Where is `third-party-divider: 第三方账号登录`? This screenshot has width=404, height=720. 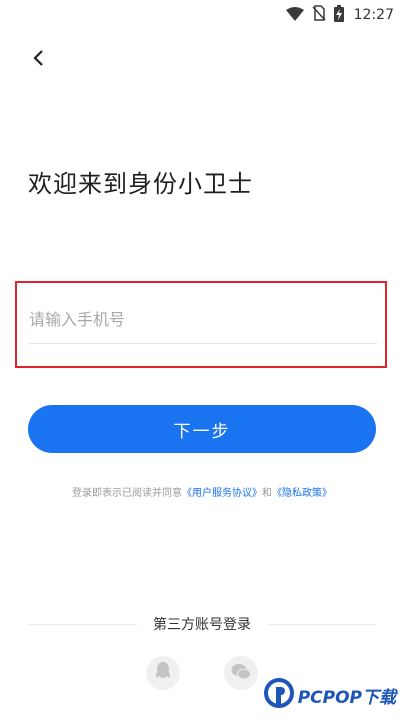
third-party-divider: 第三方账号登录 is located at coordinates (202, 624).